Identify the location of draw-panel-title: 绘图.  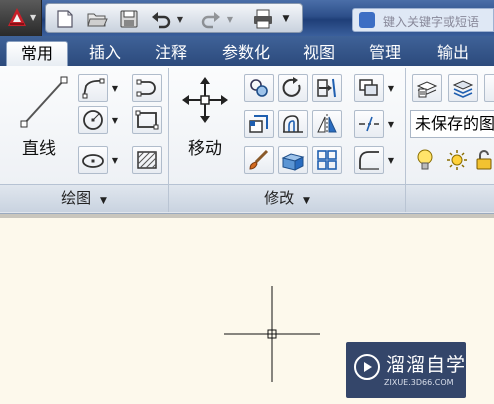
(76, 198).